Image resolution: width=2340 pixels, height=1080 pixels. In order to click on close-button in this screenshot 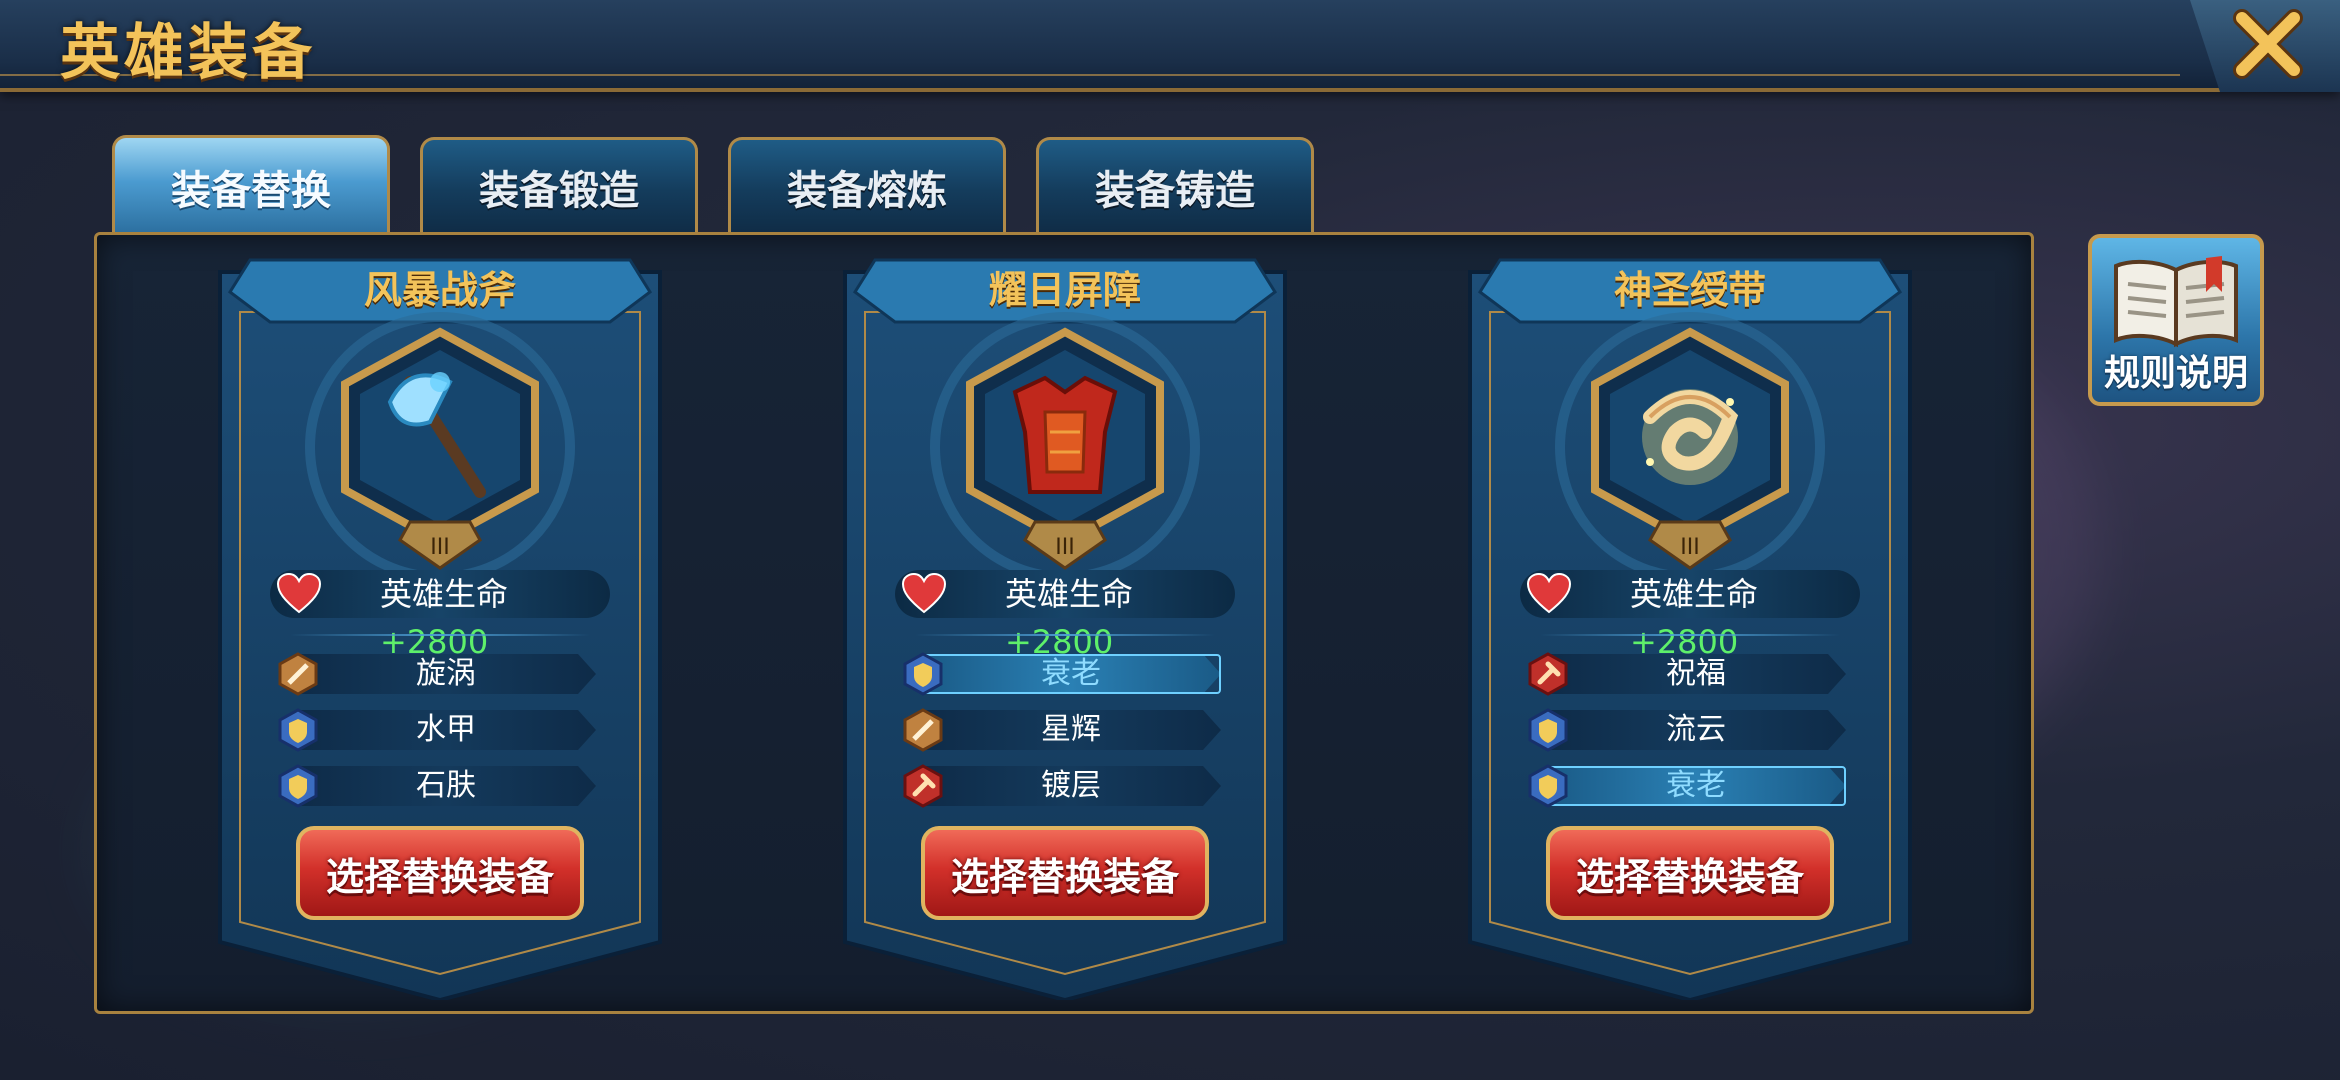, I will do `click(2268, 44)`.